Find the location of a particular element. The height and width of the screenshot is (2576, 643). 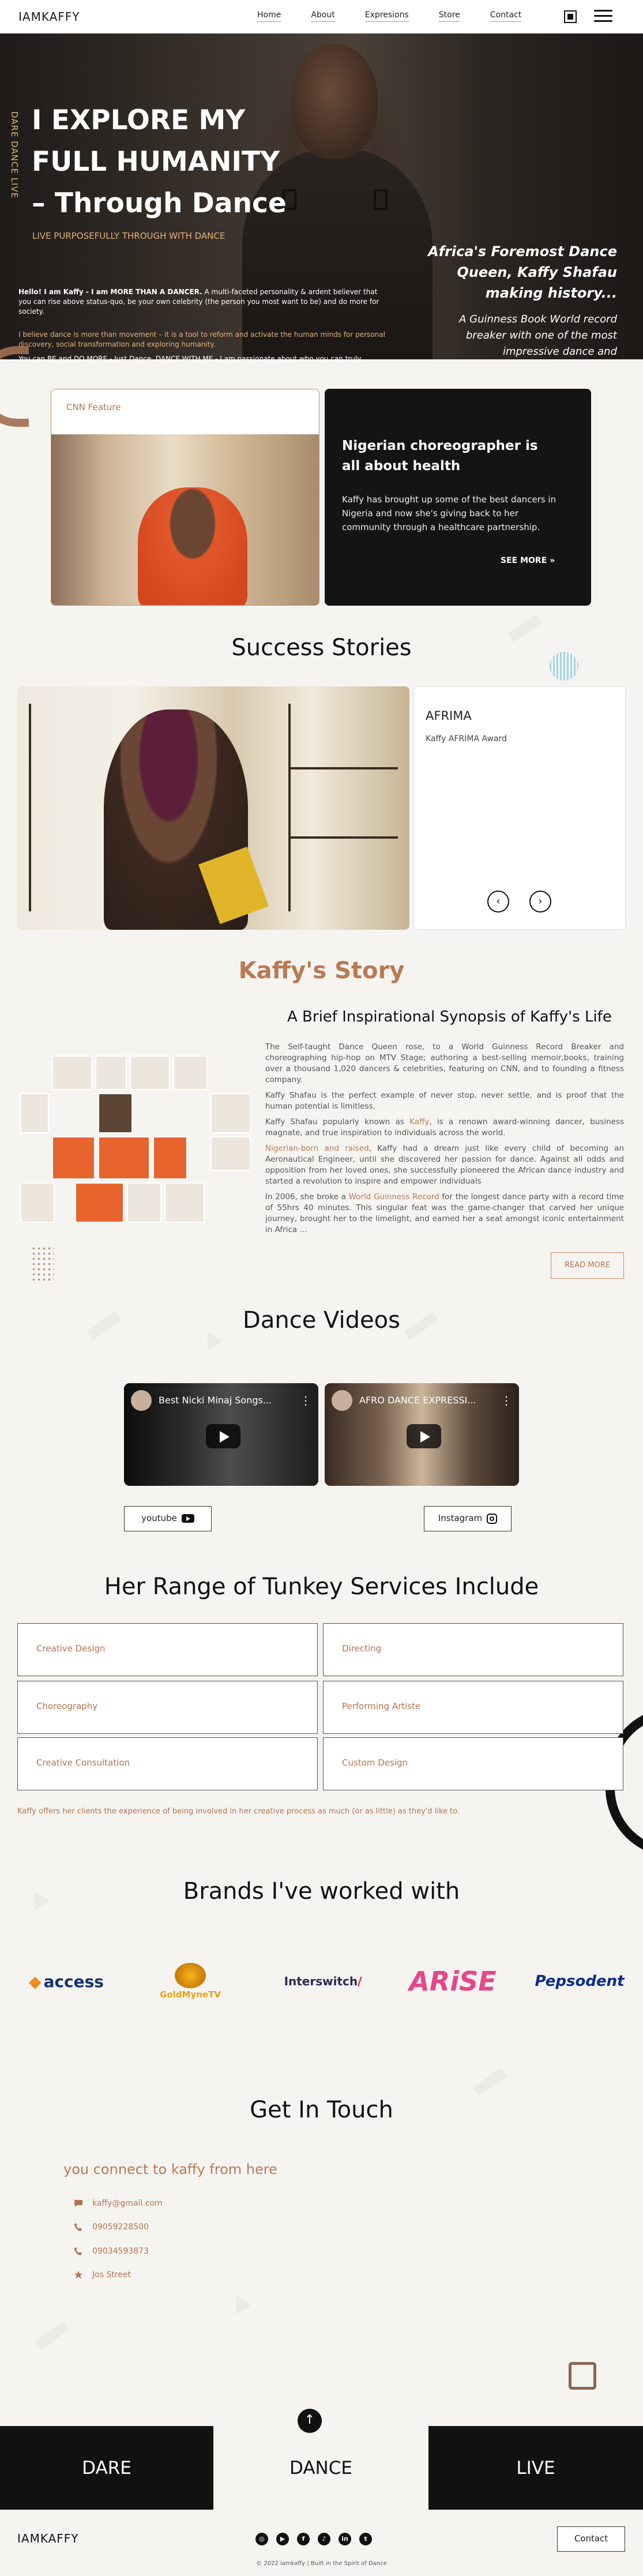

hamburger-menu-icon is located at coordinates (603, 17).